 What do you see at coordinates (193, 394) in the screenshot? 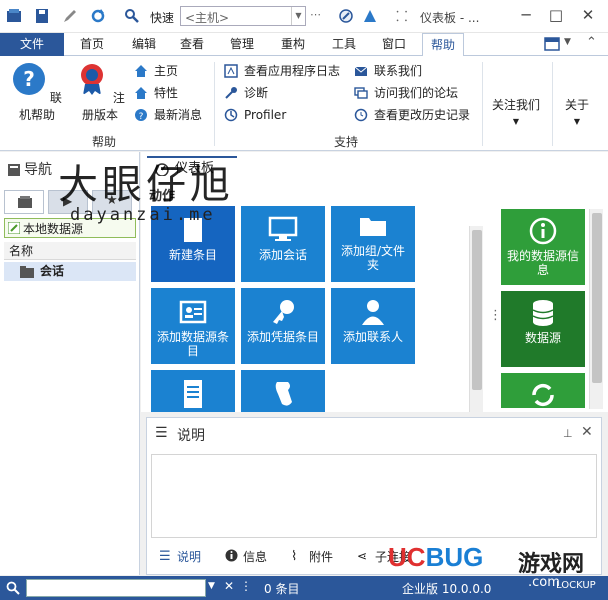
I see `document-icon` at bounding box center [193, 394].